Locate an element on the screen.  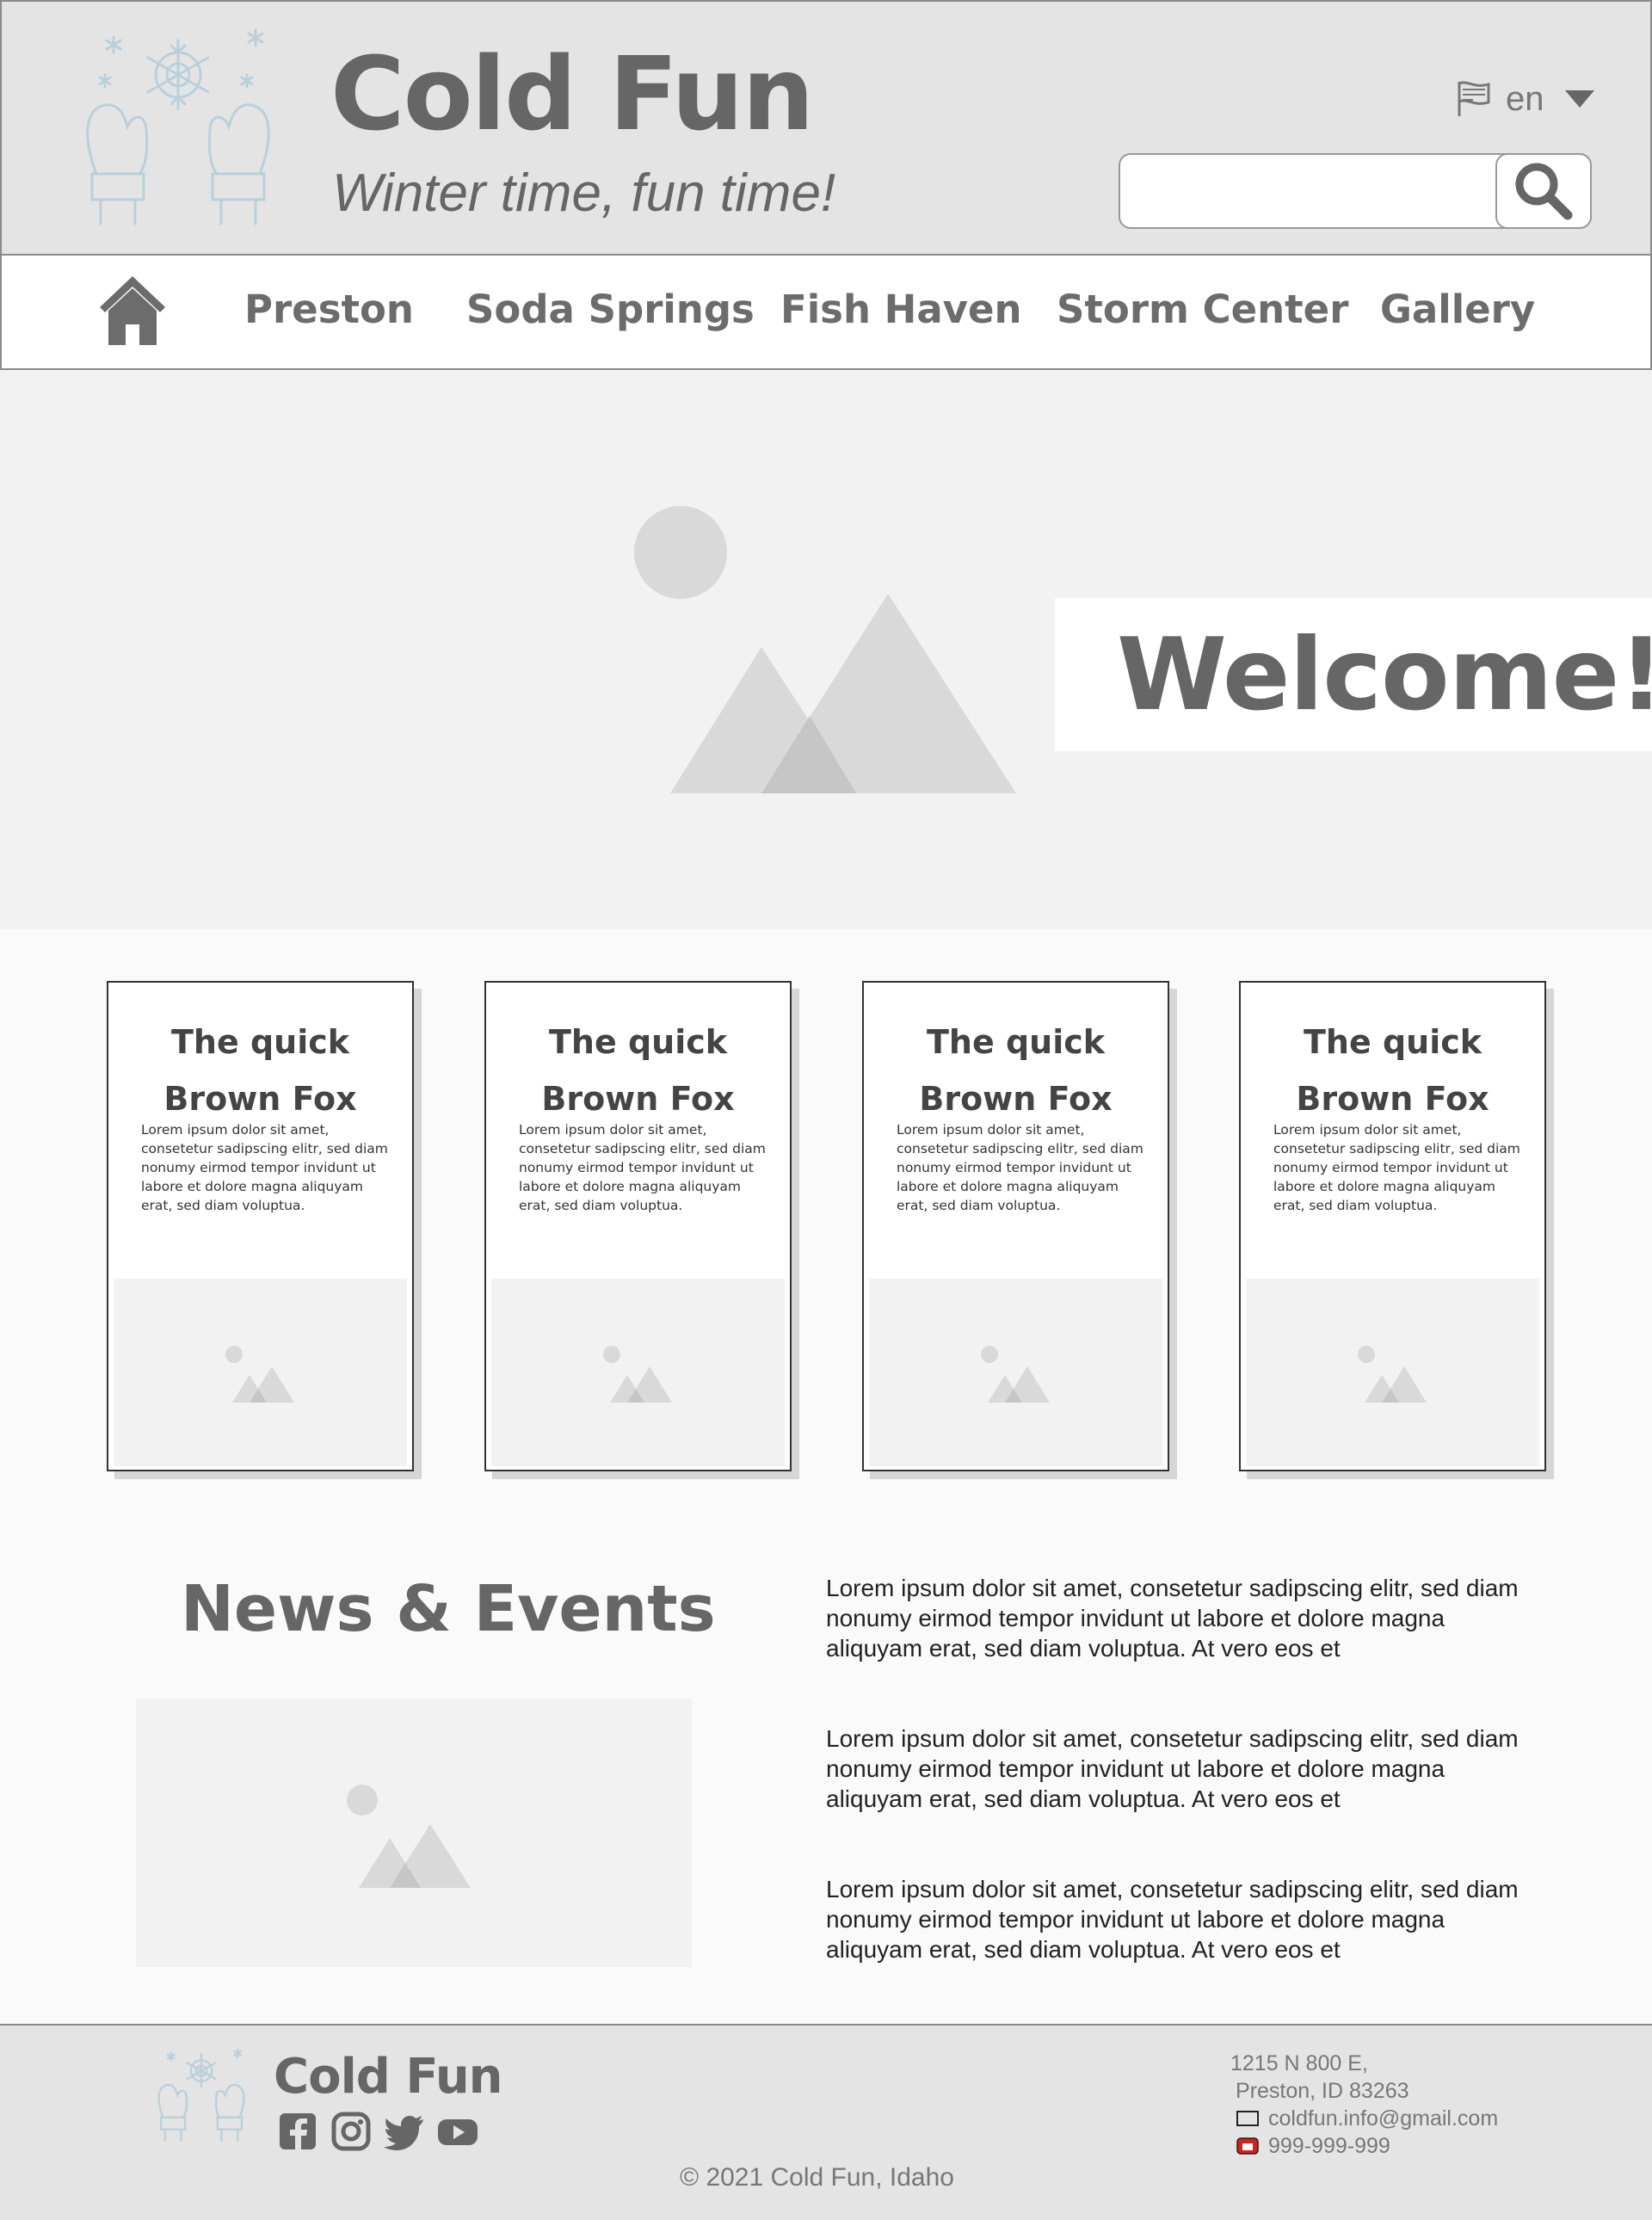
instagram-icon is located at coordinates (351, 2131).